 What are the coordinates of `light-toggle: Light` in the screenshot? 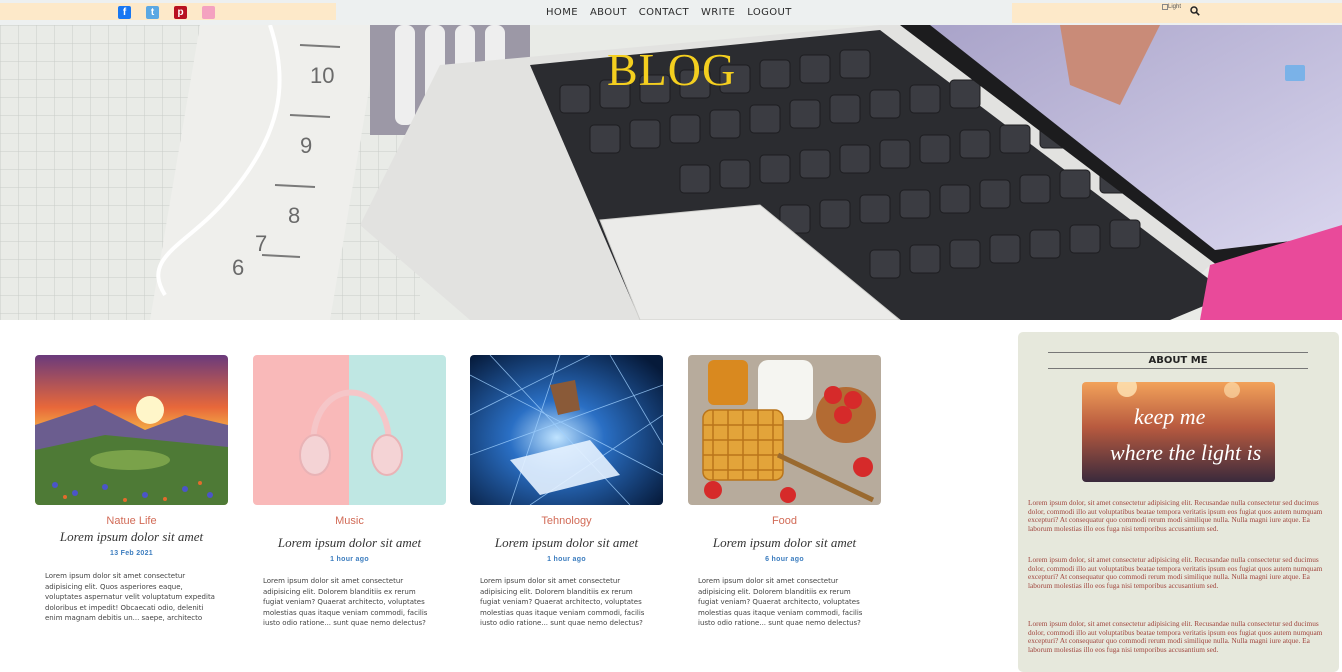 It's located at (1171, 7).